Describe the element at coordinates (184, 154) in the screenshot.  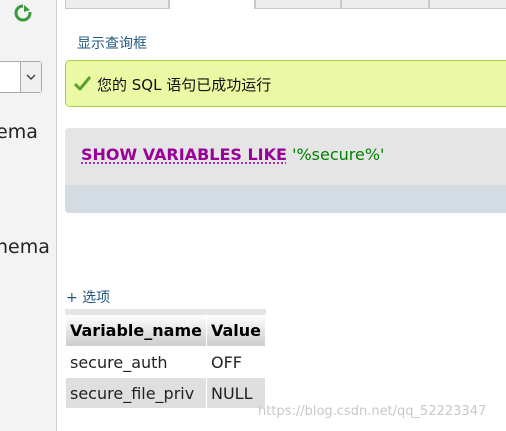
I see `sql-keywords: SHOW VARIABLES LIKE` at that location.